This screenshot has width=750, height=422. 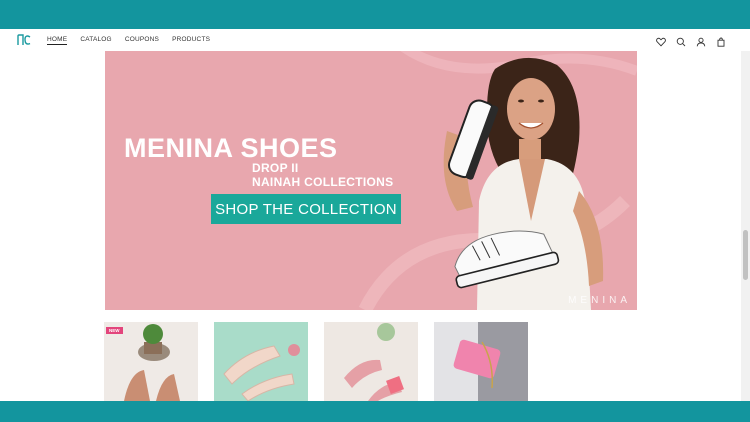 I want to click on page-scrollbar, so click(x=745, y=226).